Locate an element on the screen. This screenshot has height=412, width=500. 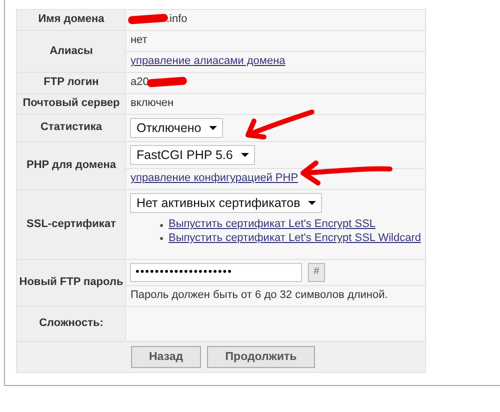
field-label: Имя домена is located at coordinates (71, 20).